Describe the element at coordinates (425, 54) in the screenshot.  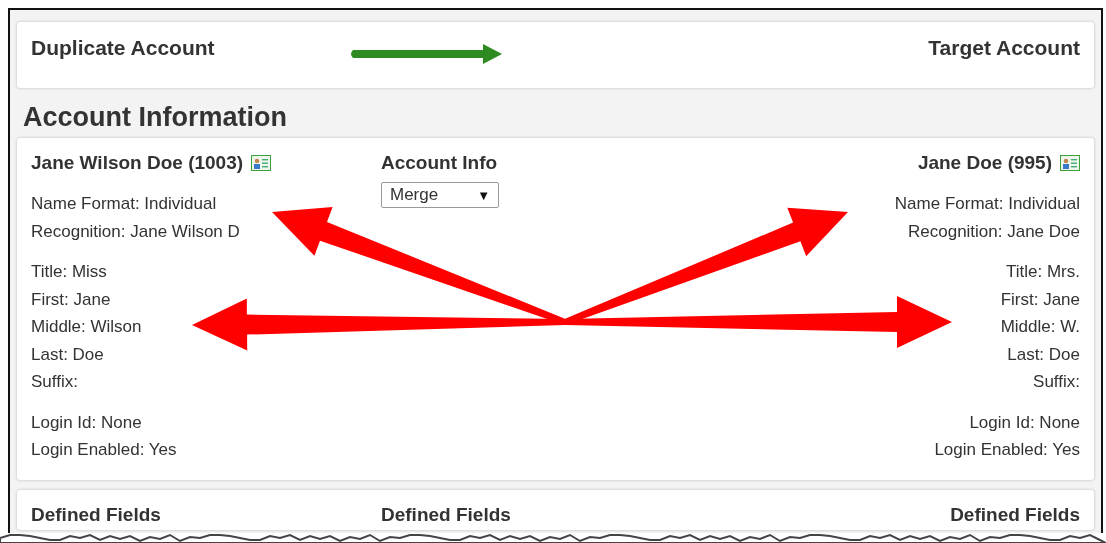
I see `right-arrow-icon` at that location.